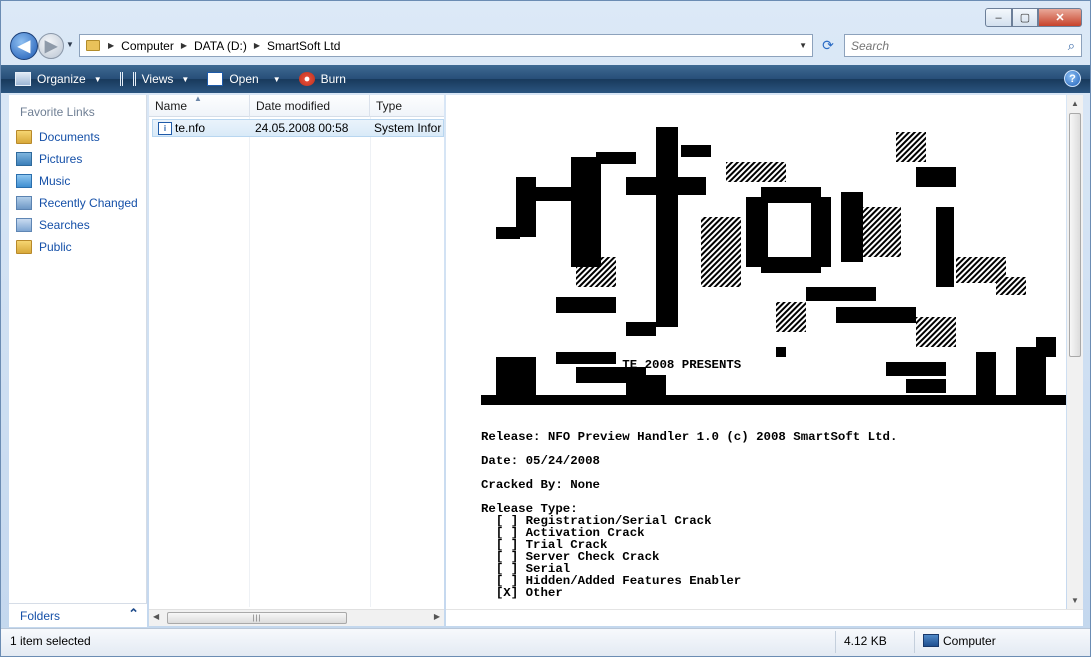 The width and height of the screenshot is (1091, 657). I want to click on search-box: ⌕, so click(963, 45).